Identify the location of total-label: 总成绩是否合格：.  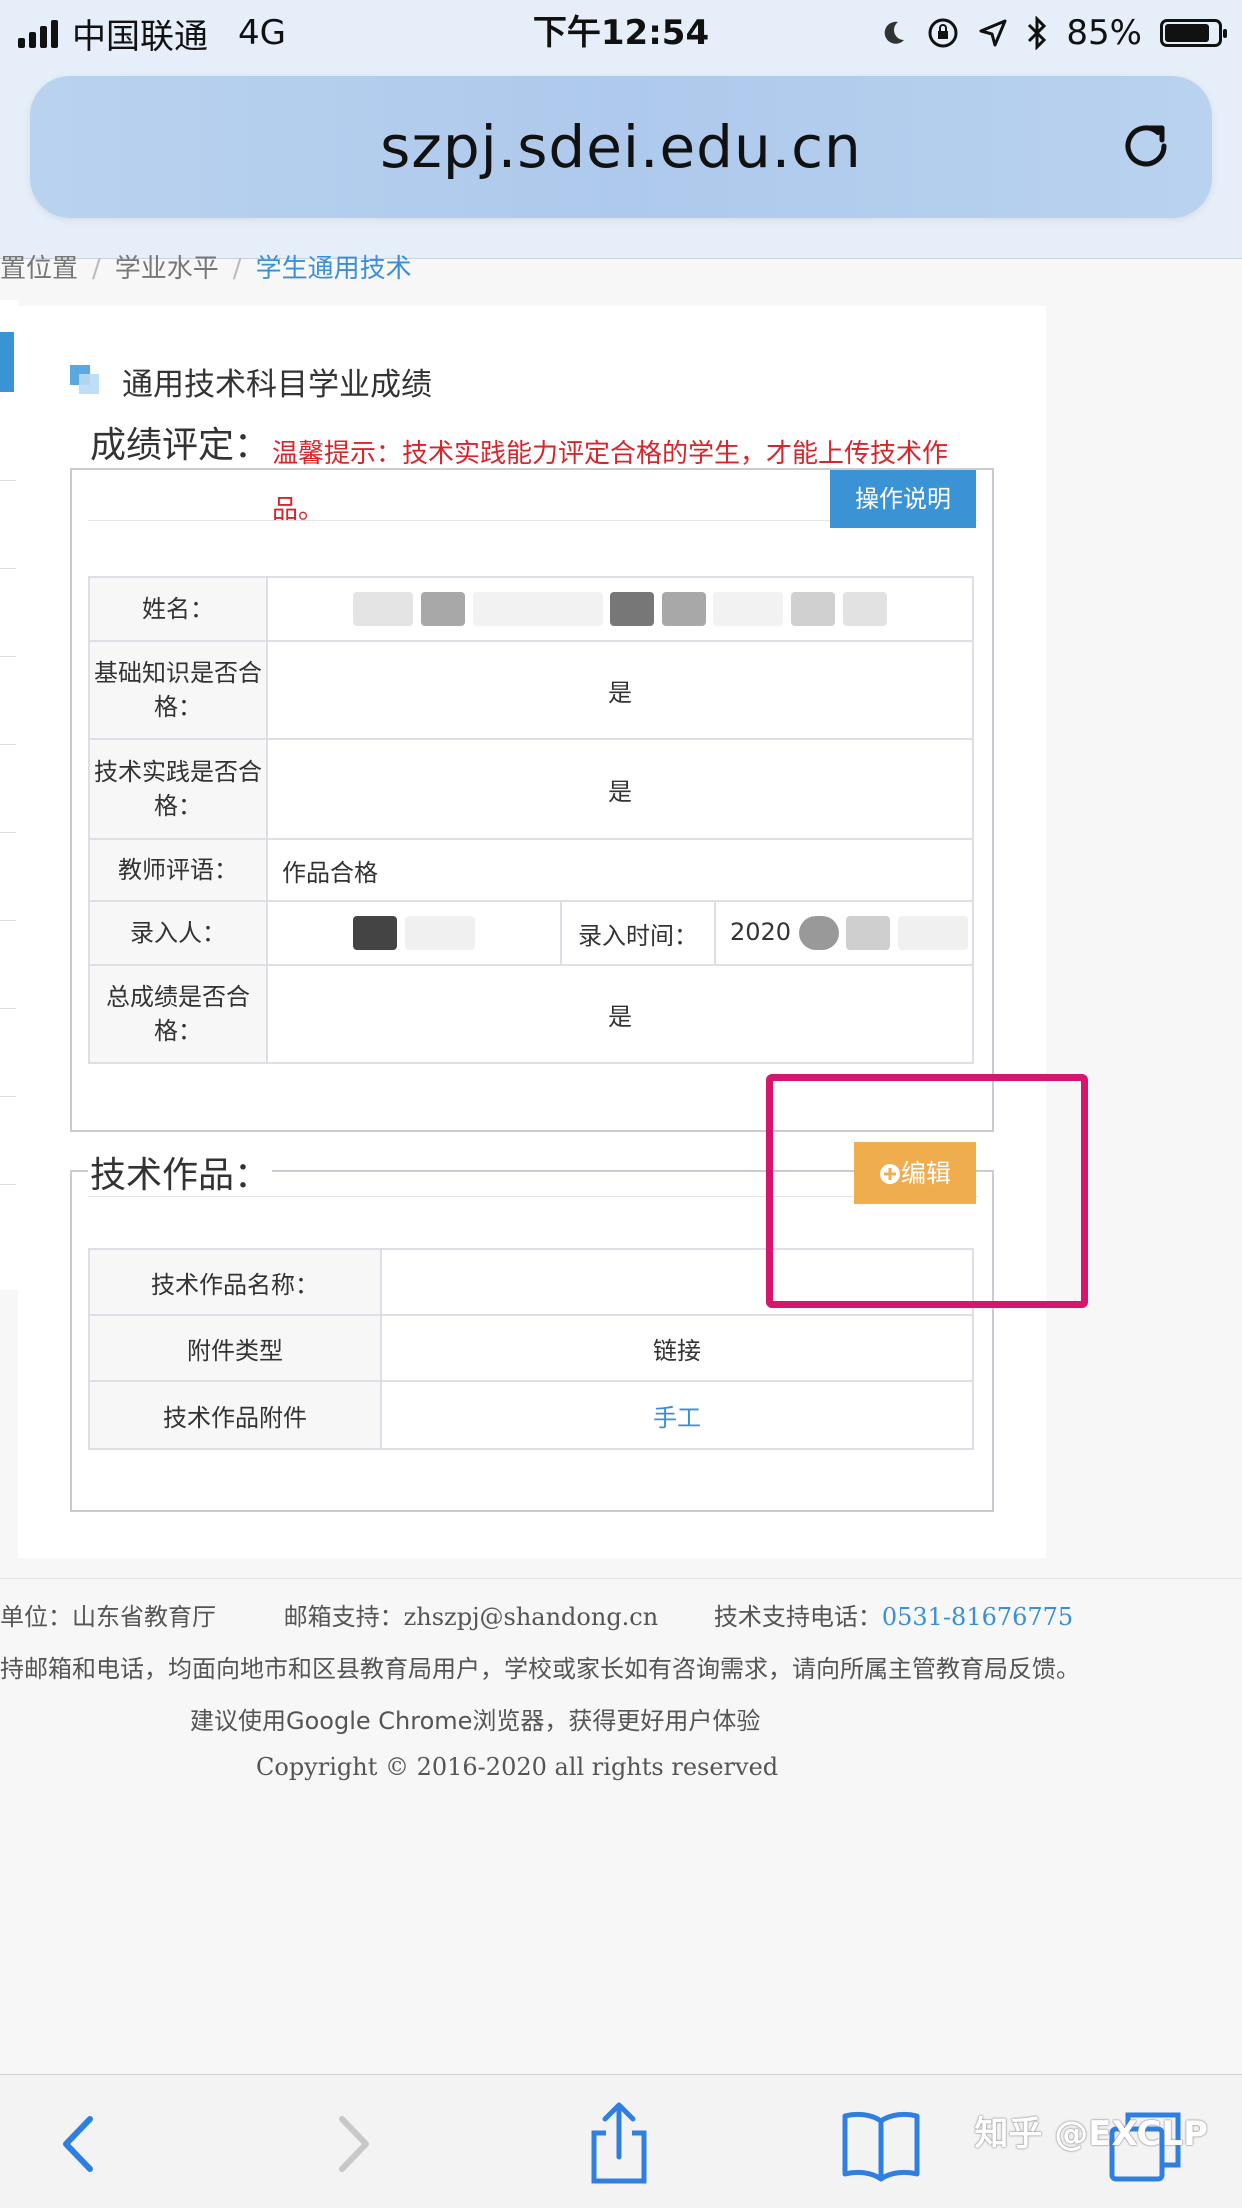
(178, 1014).